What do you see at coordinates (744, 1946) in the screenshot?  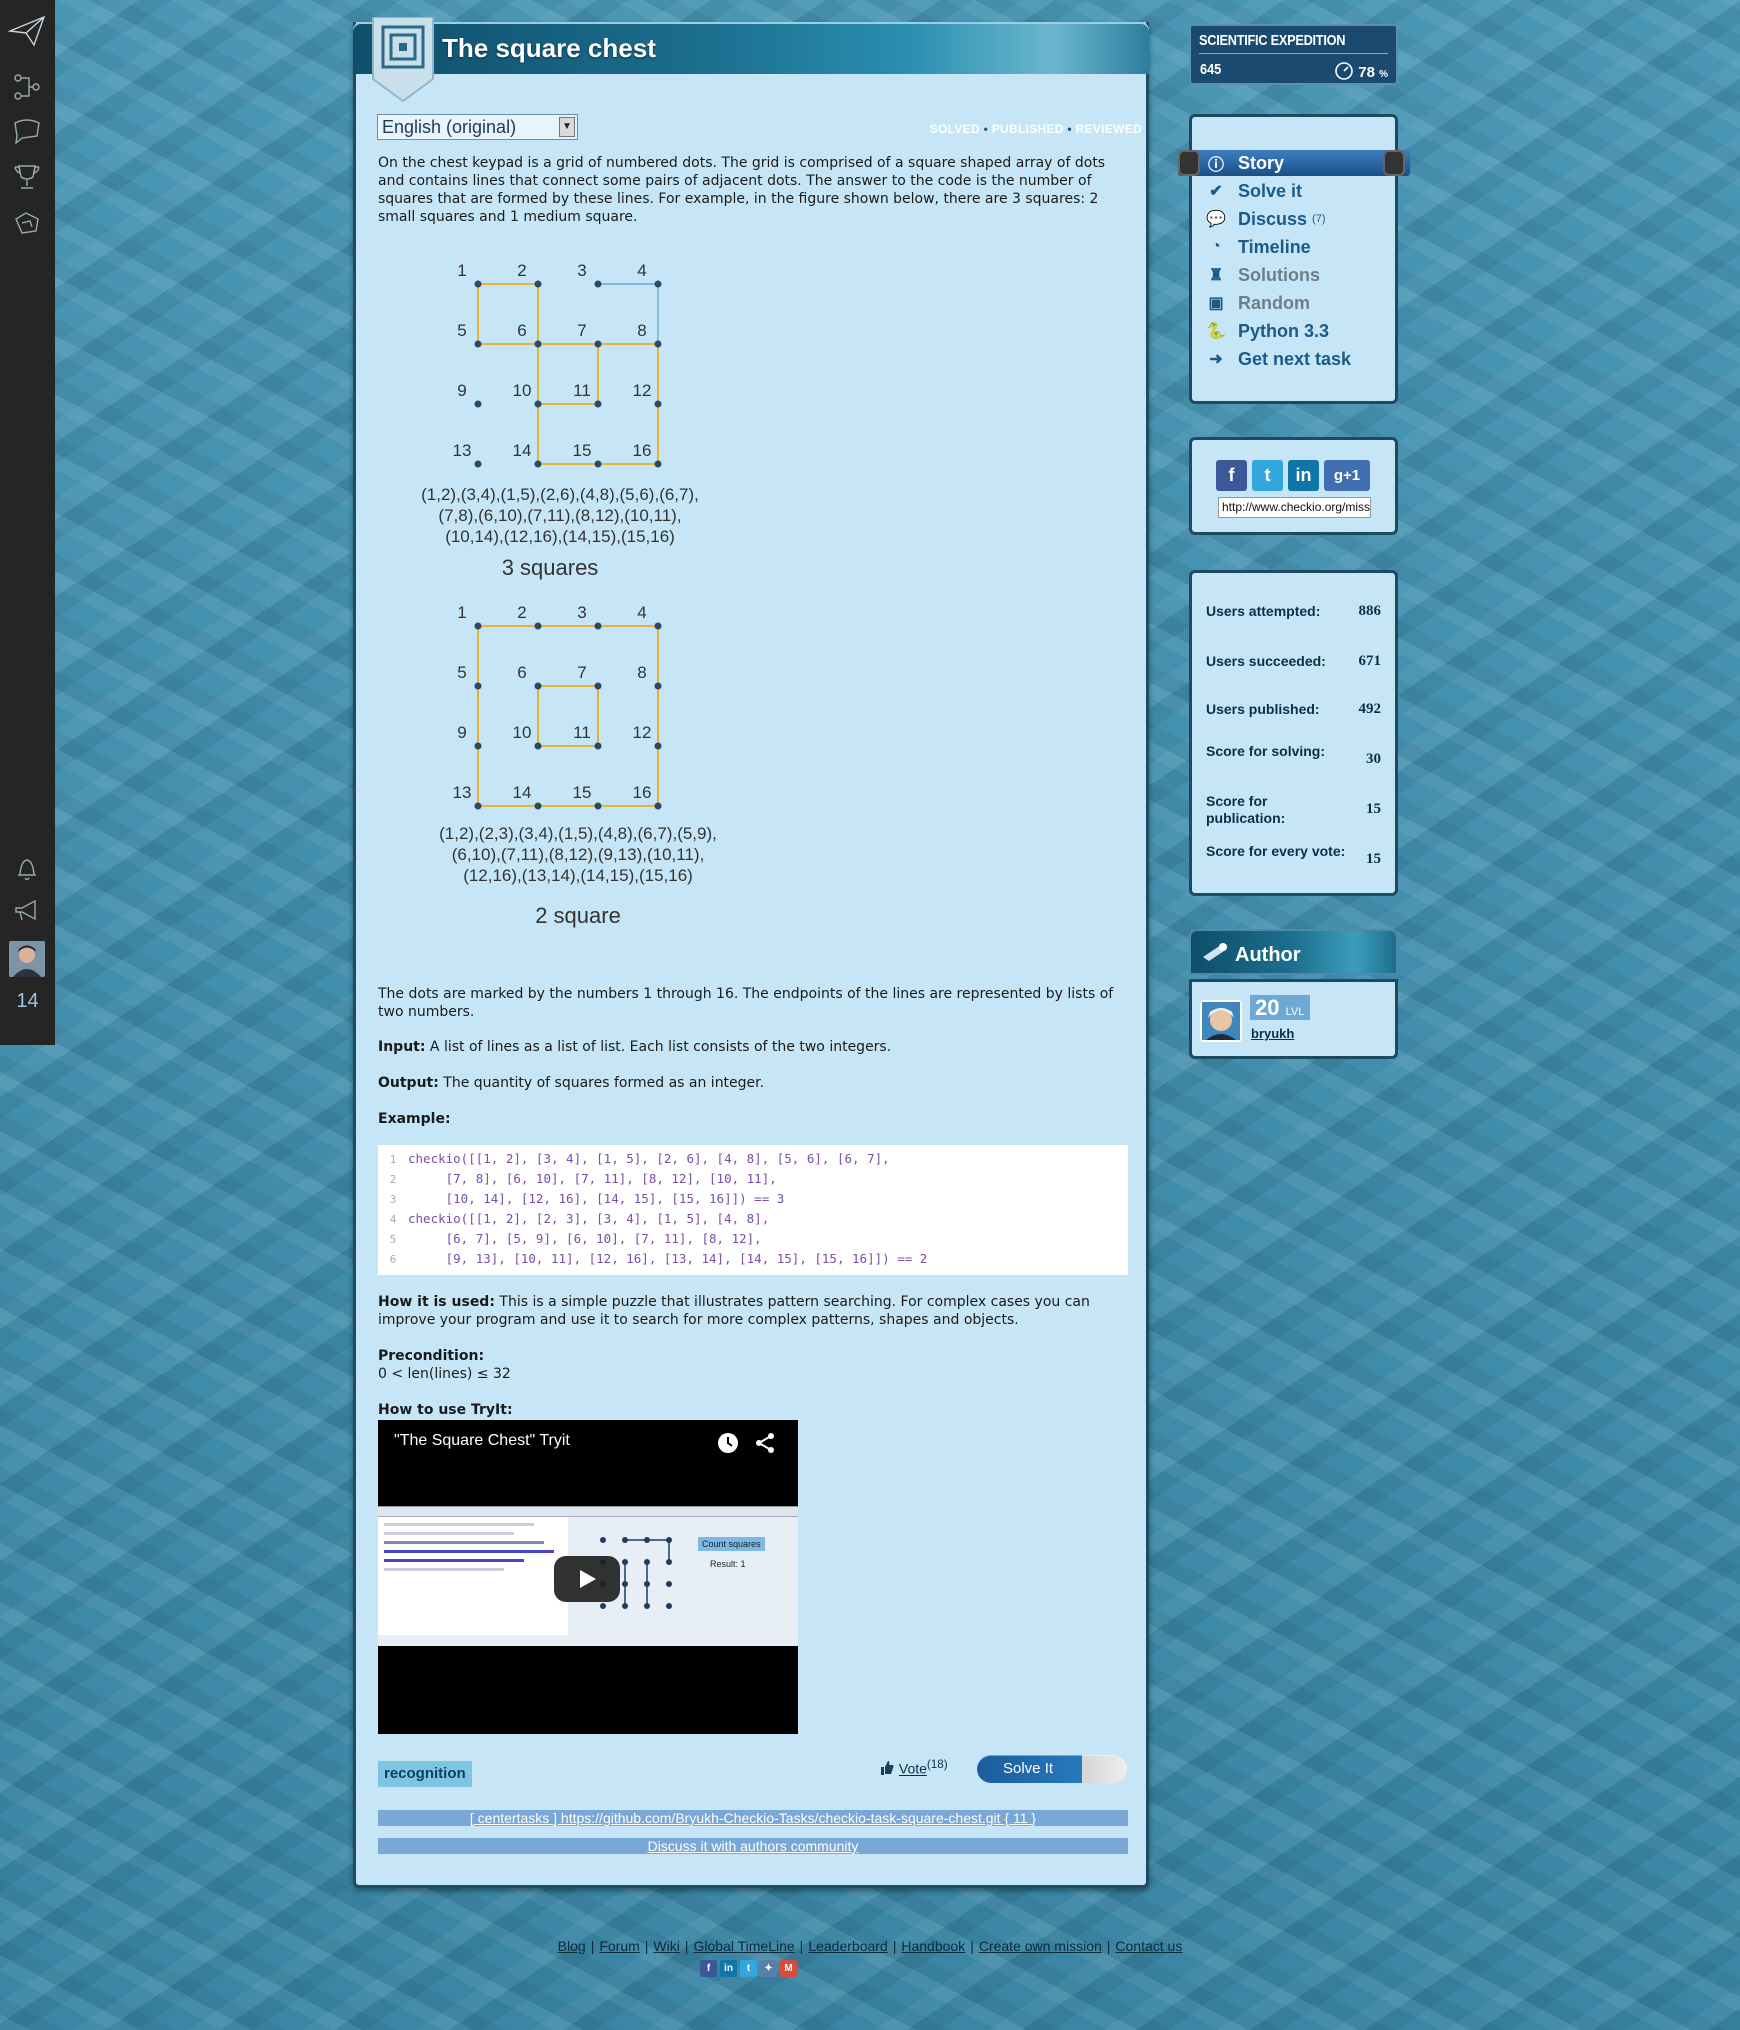 I see `footer-link-global-timeline: Global TimeLine` at bounding box center [744, 1946].